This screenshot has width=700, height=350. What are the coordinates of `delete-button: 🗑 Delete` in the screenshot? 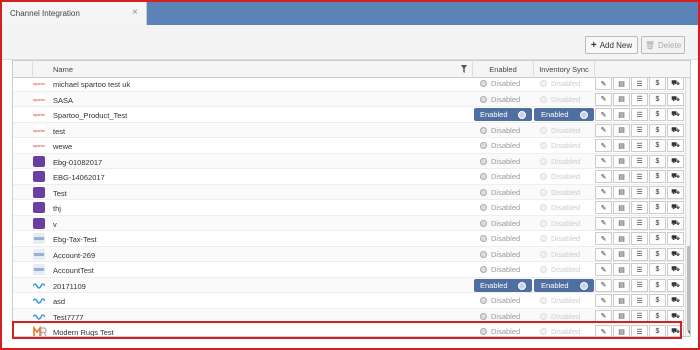 It's located at (663, 45).